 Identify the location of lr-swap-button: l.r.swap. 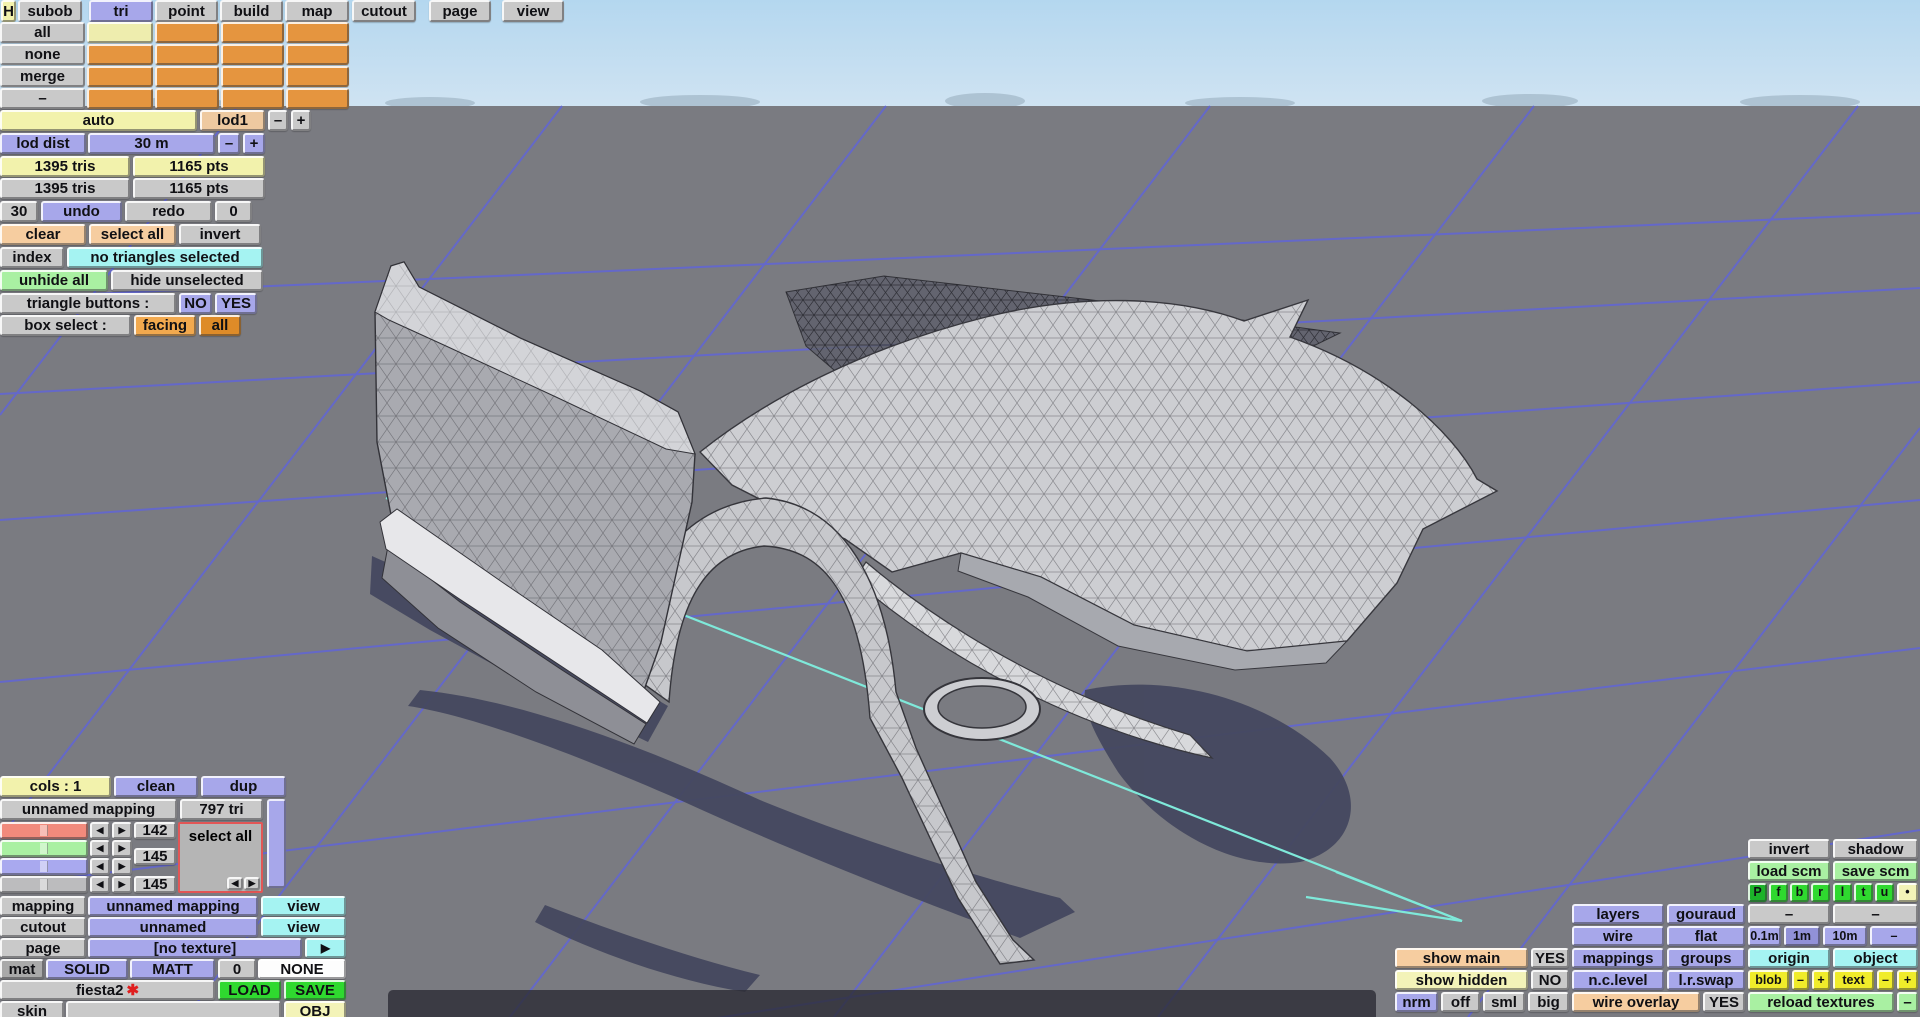
(1706, 980).